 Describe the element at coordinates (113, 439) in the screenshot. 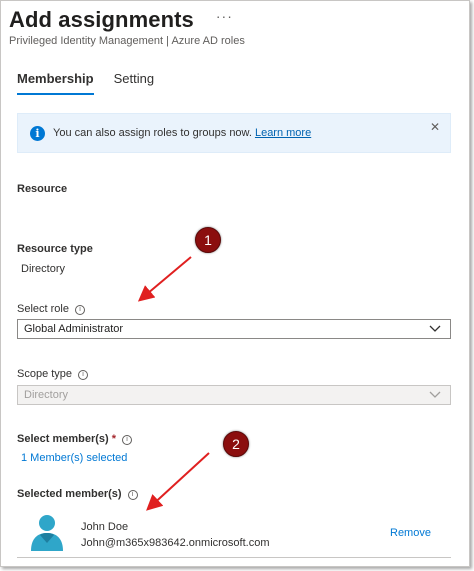

I see `required-indicator: *` at that location.